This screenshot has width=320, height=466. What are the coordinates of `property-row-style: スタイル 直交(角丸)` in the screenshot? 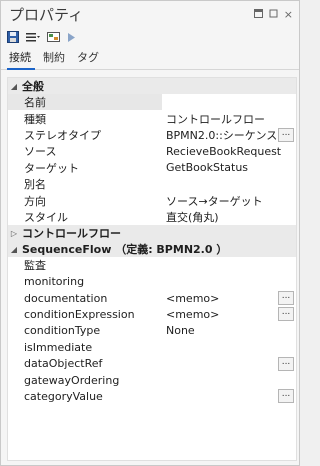 It's located at (152, 217).